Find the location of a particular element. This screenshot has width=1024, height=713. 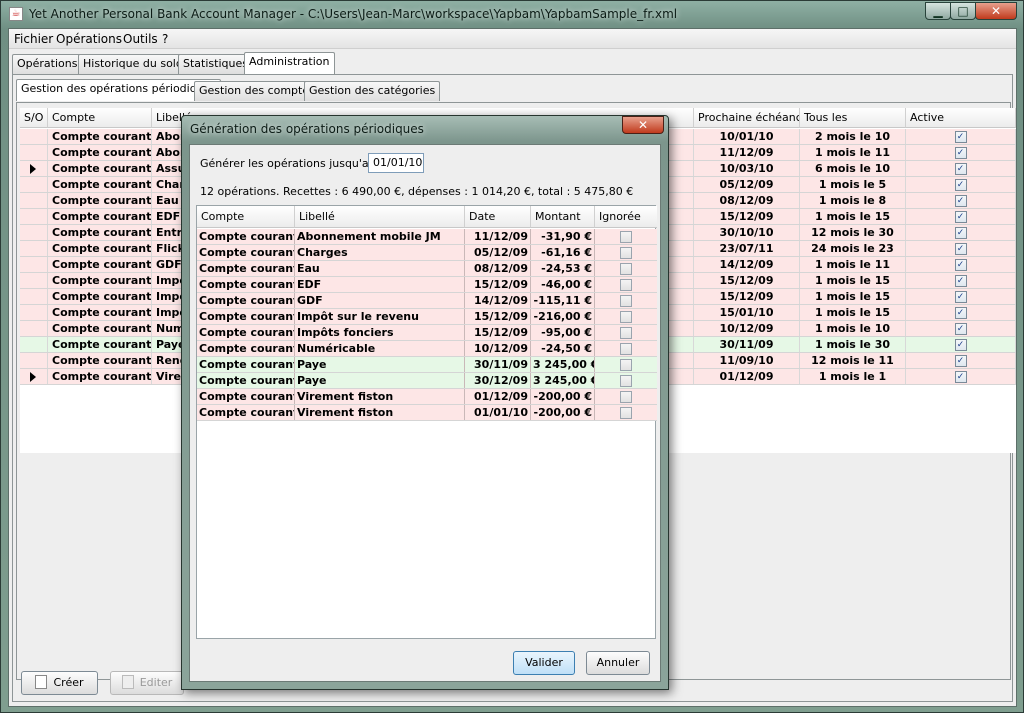

dlg-col-header-libelle: Libellé is located at coordinates (380, 217).